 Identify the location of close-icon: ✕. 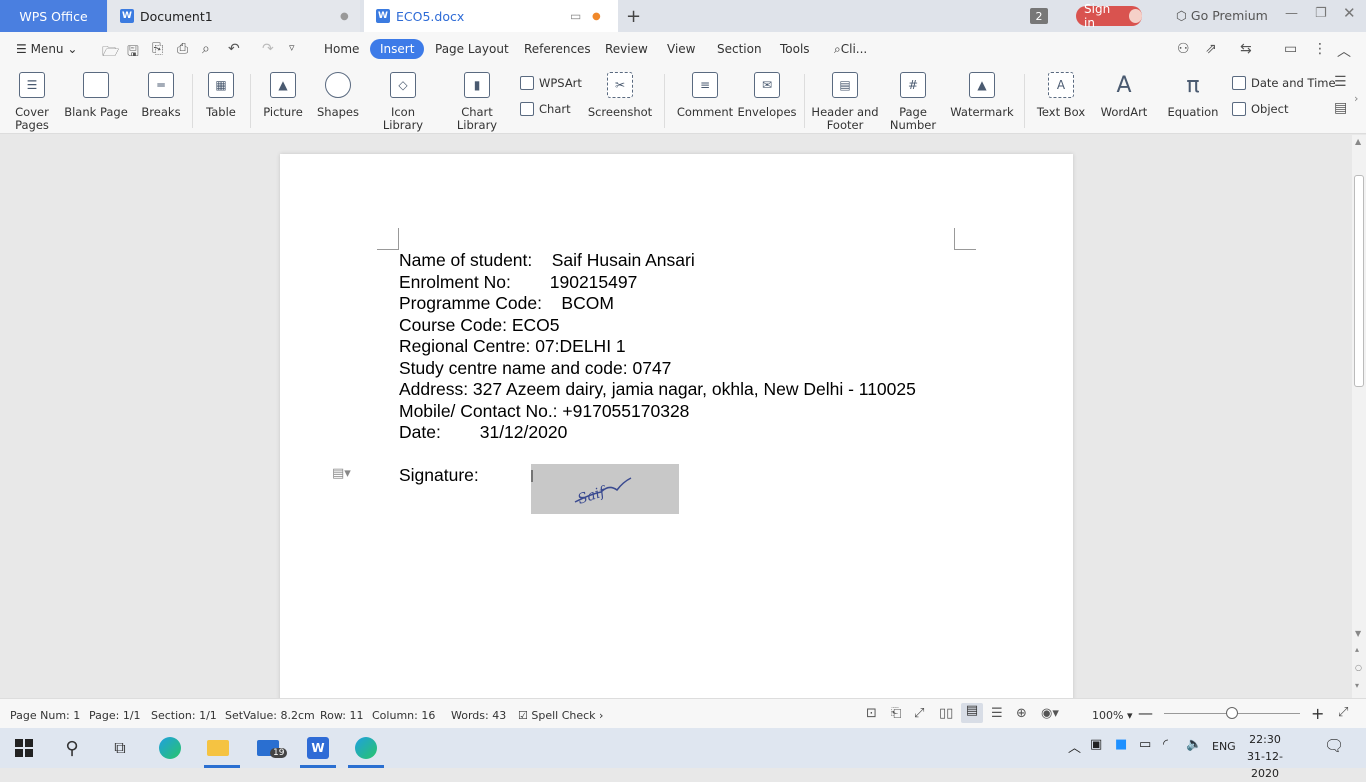
(1349, 13).